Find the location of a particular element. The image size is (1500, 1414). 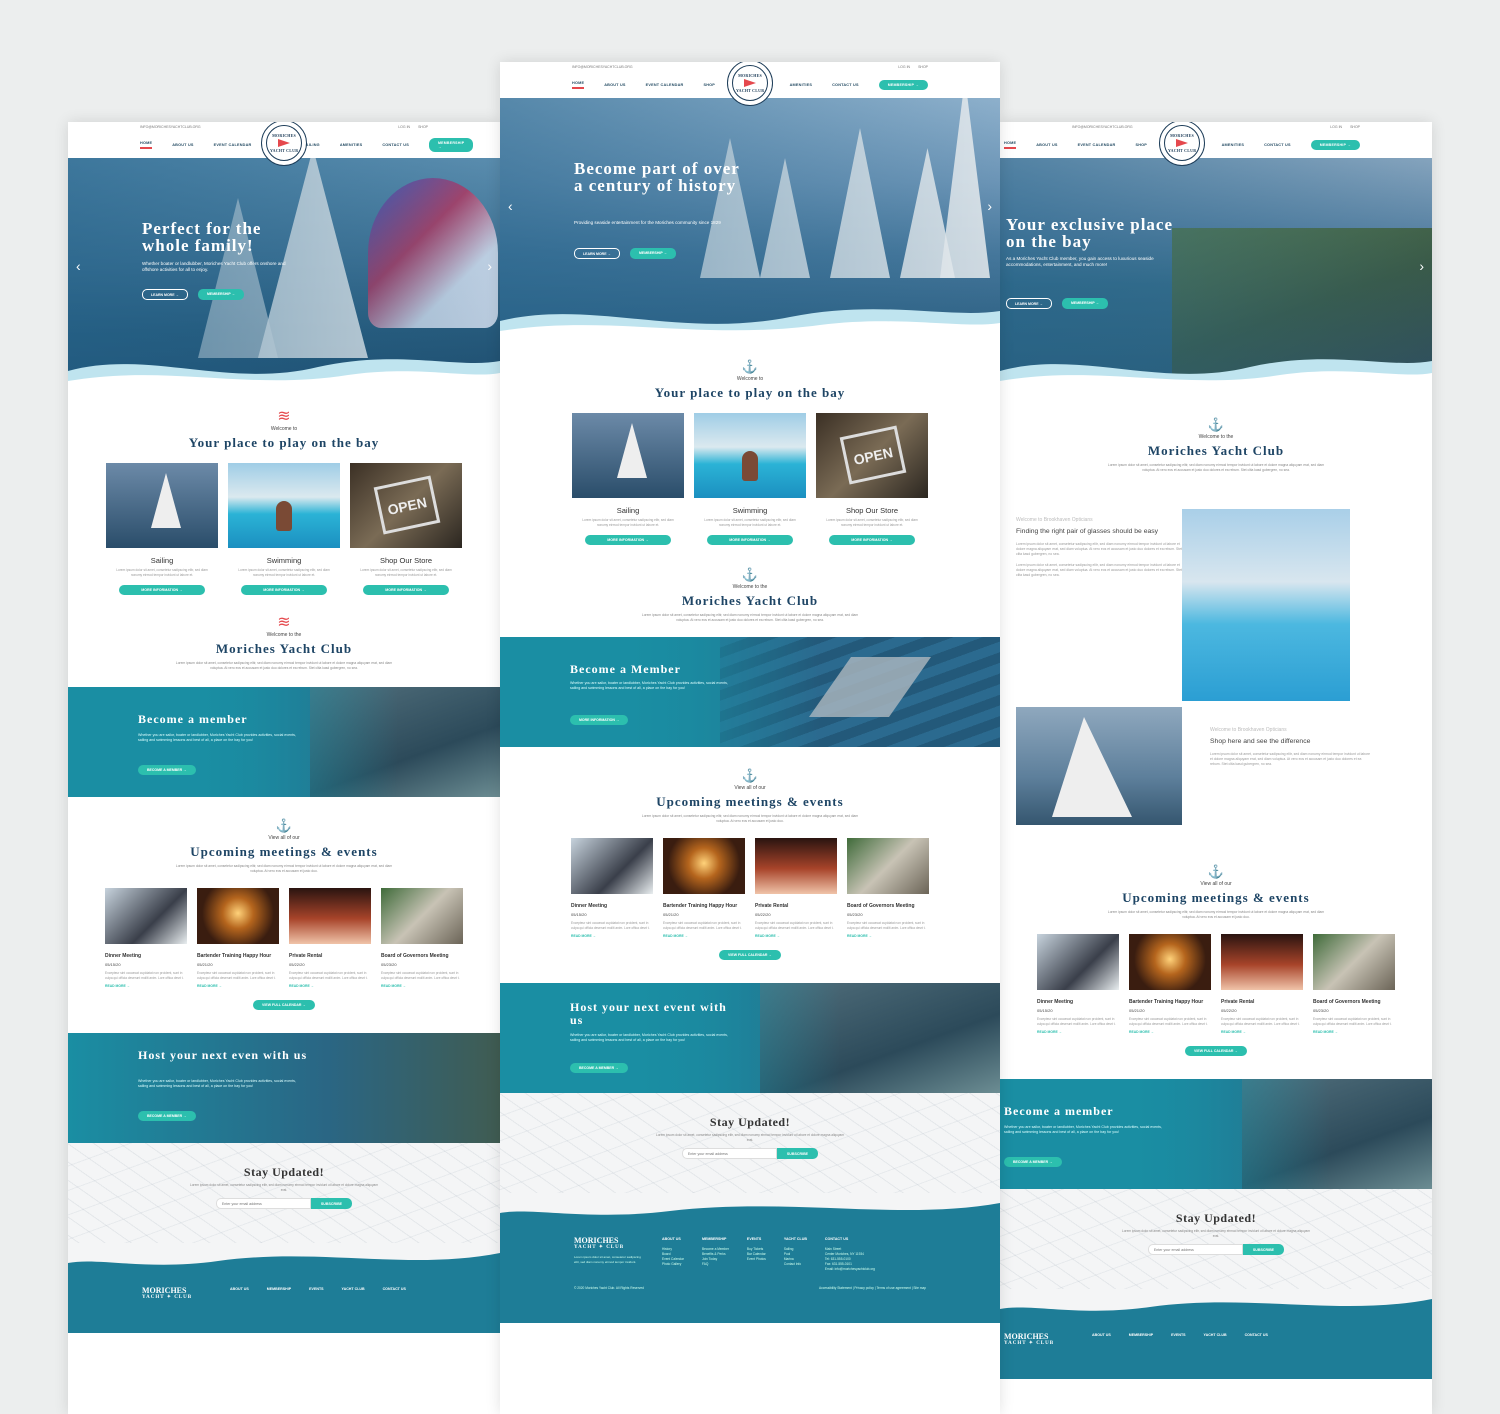

footer-col-title: CONTACT US is located at coordinates (836, 1239).